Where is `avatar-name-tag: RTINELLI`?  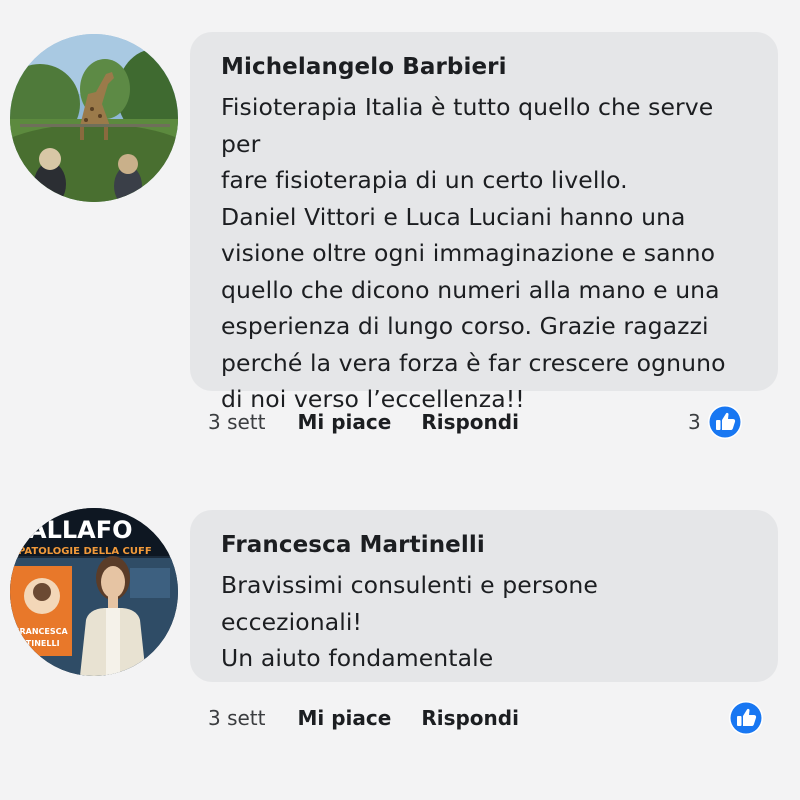
avatar-name-tag: RTINELLI is located at coordinates (40, 643).